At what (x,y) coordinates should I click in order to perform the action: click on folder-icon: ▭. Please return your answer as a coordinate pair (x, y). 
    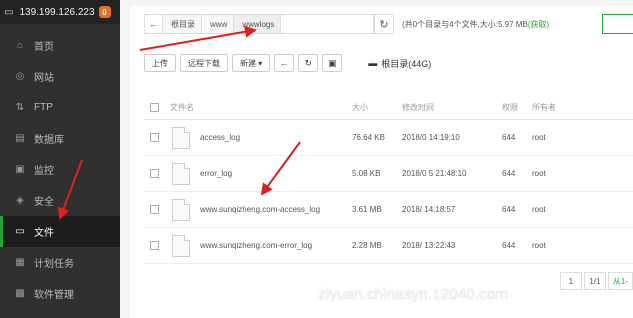
    Looking at the image, I should click on (20, 231).